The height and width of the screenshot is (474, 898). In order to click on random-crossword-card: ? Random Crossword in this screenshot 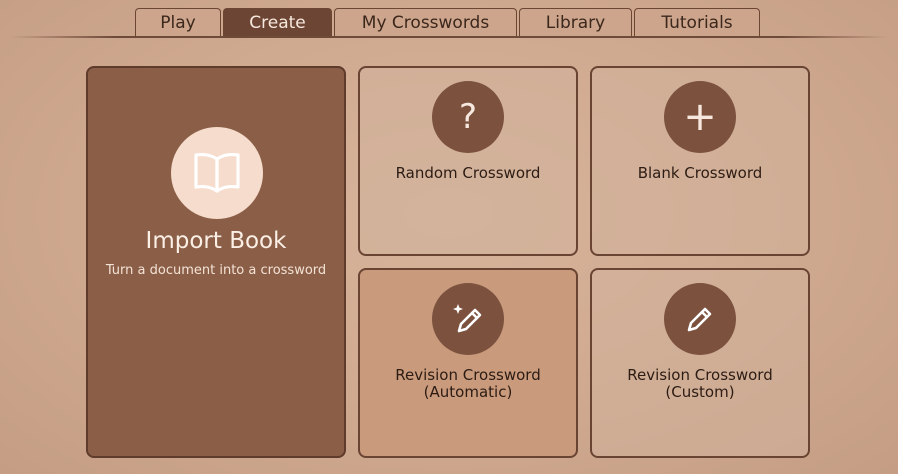, I will do `click(468, 161)`.